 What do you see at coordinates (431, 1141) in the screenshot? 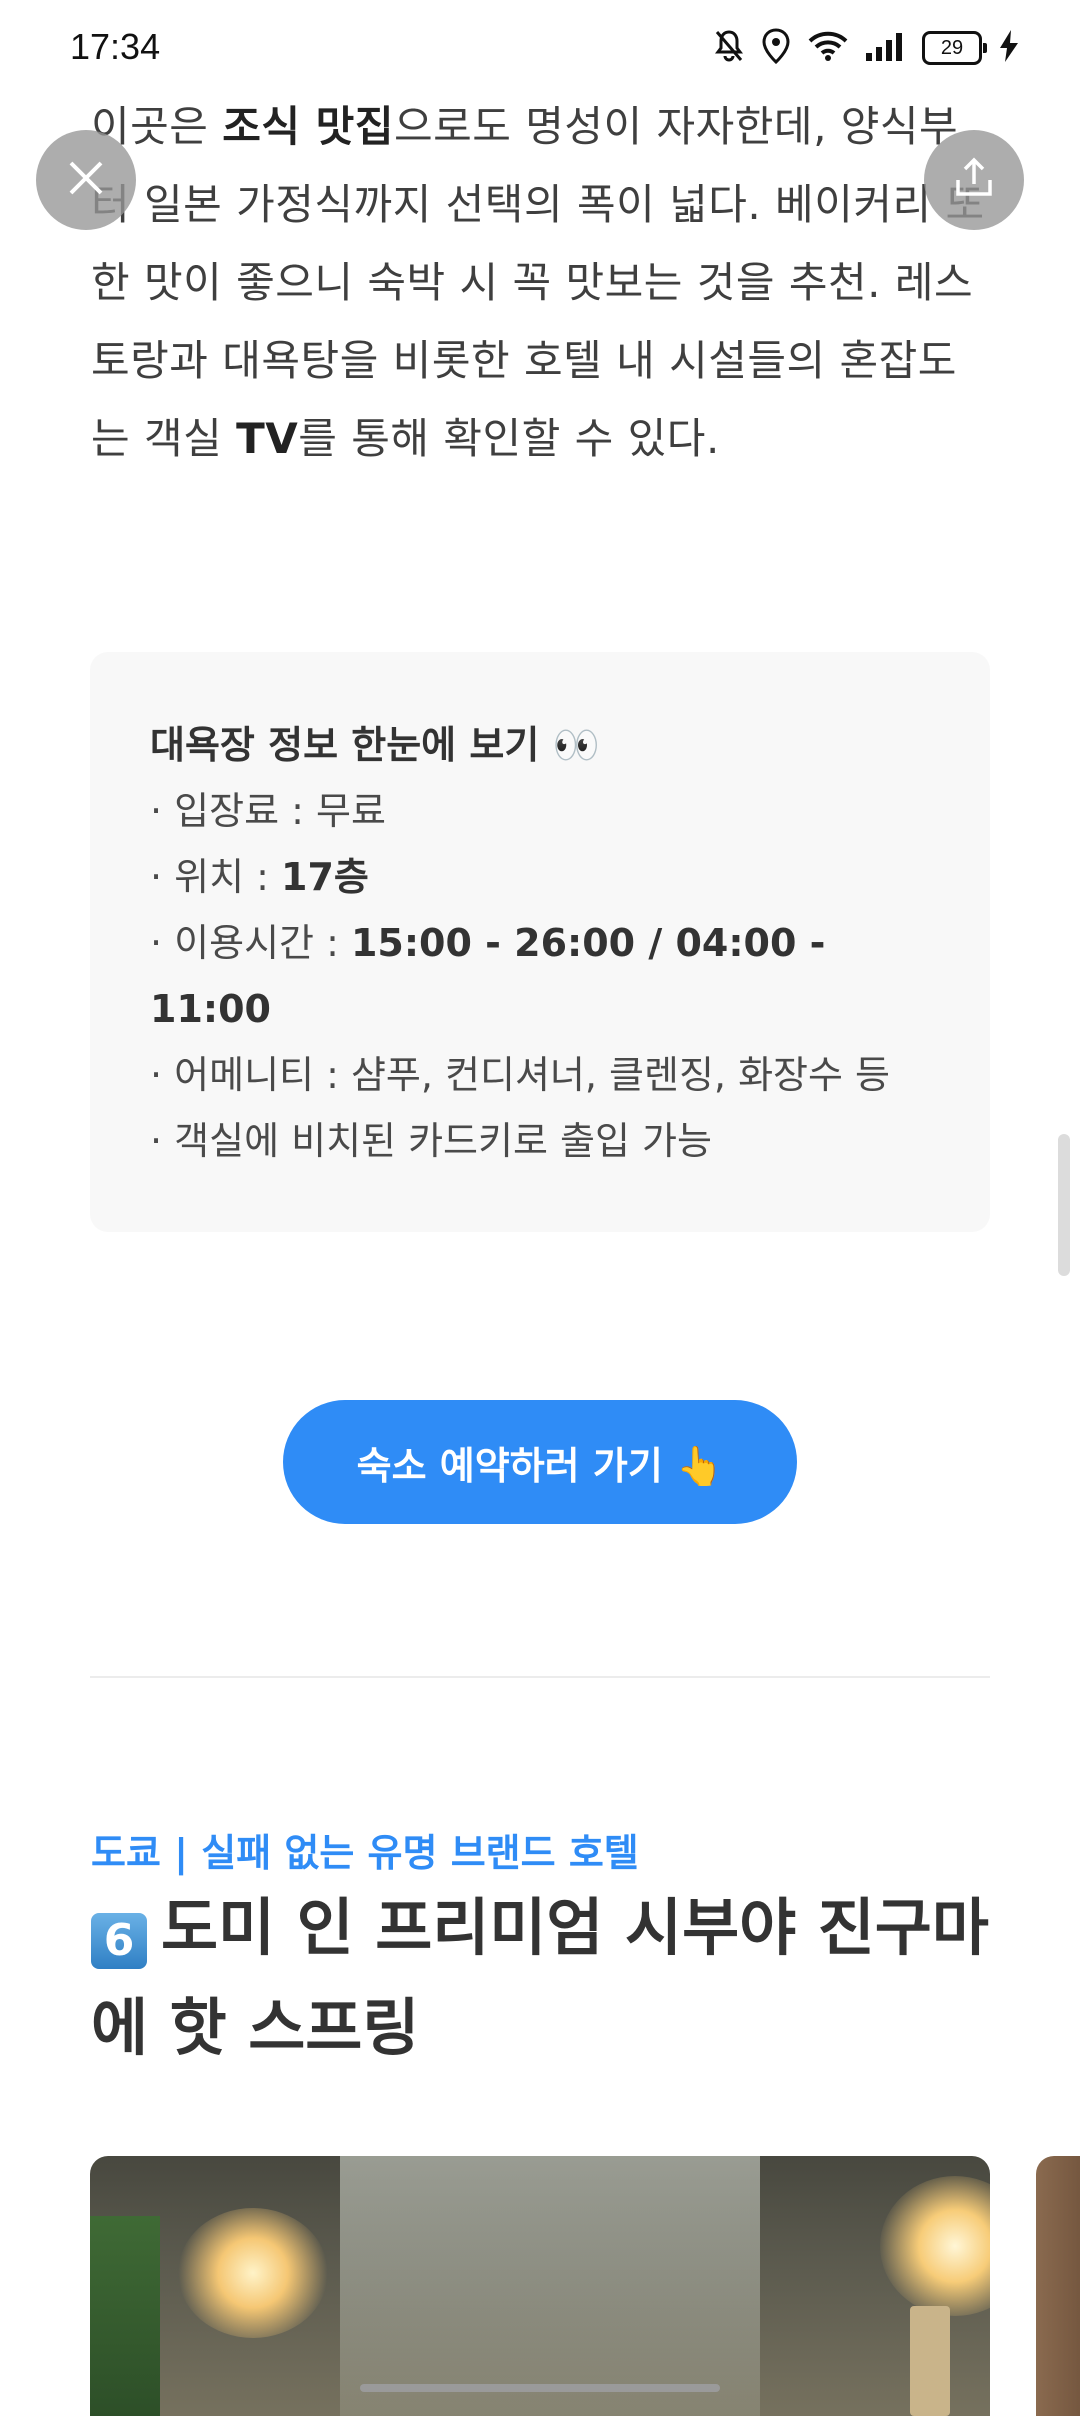
I see `info-label: · 객실에 비치된 카드키로 출입 가능` at bounding box center [431, 1141].